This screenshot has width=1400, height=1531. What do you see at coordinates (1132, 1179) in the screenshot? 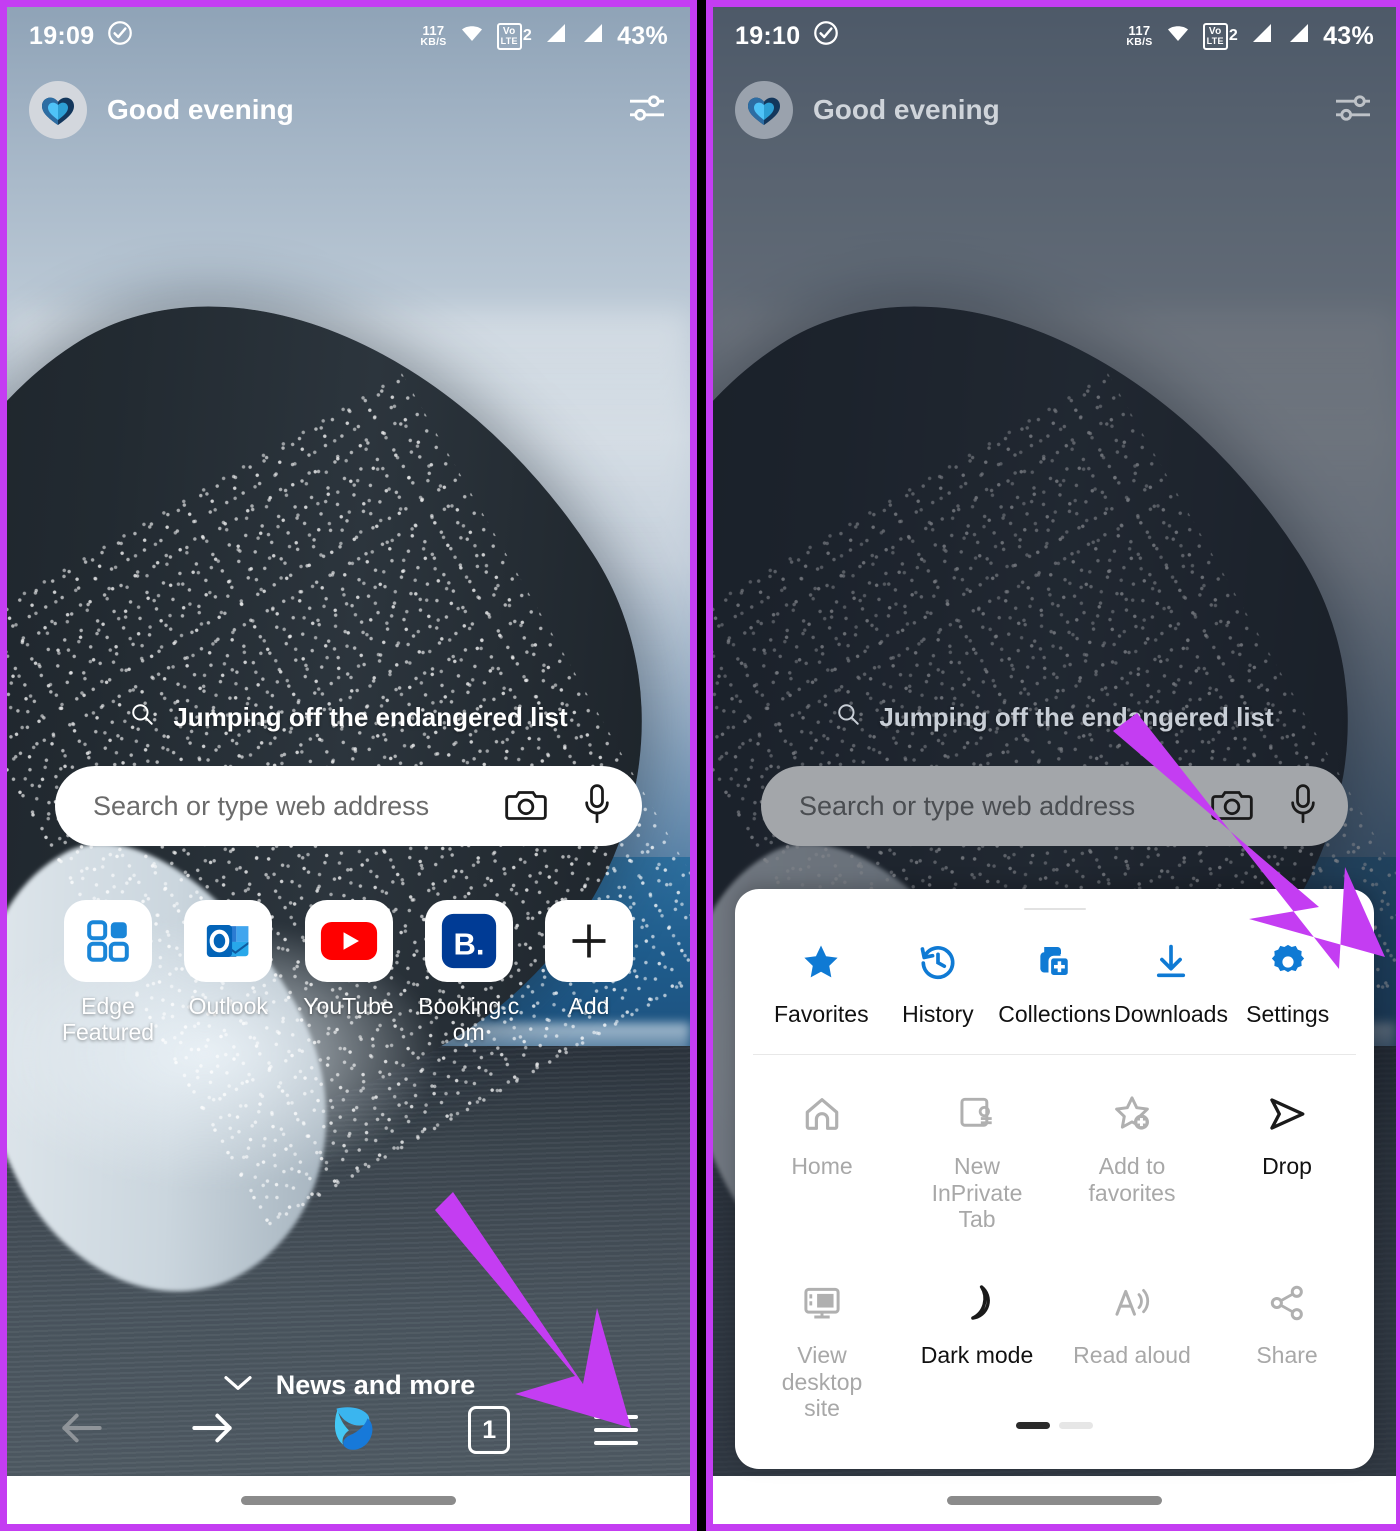
I see `menu-item-label: Add to favorites` at bounding box center [1132, 1179].